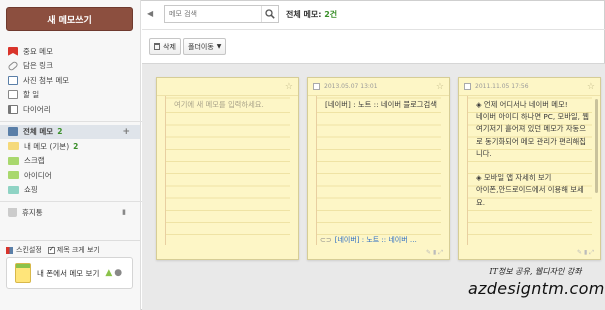 This screenshot has height=310, width=605. Describe the element at coordinates (534, 166) in the screenshot. I see `memo-line` at that location.